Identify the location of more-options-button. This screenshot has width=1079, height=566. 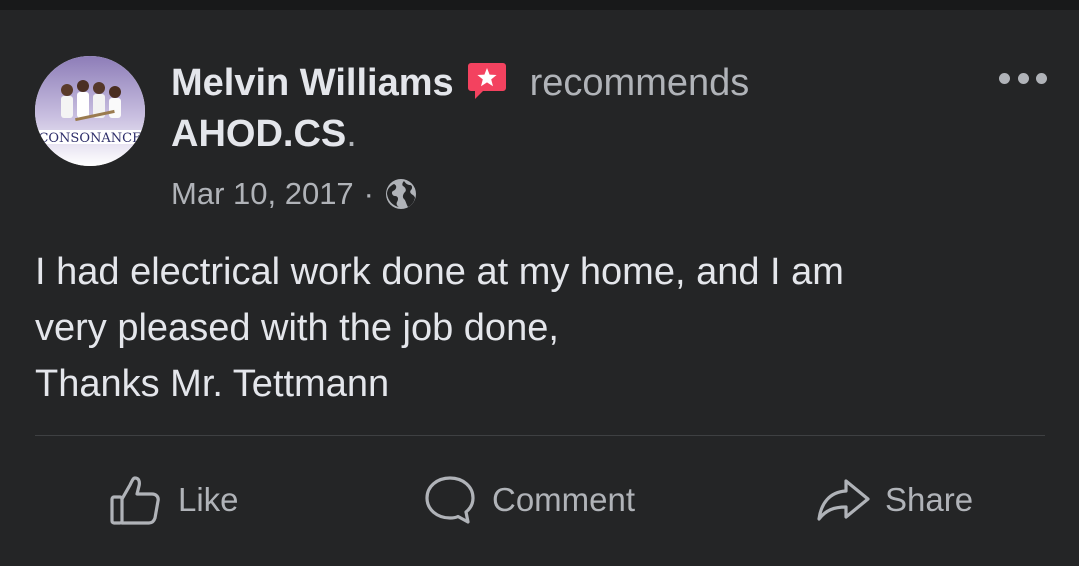
(1023, 78).